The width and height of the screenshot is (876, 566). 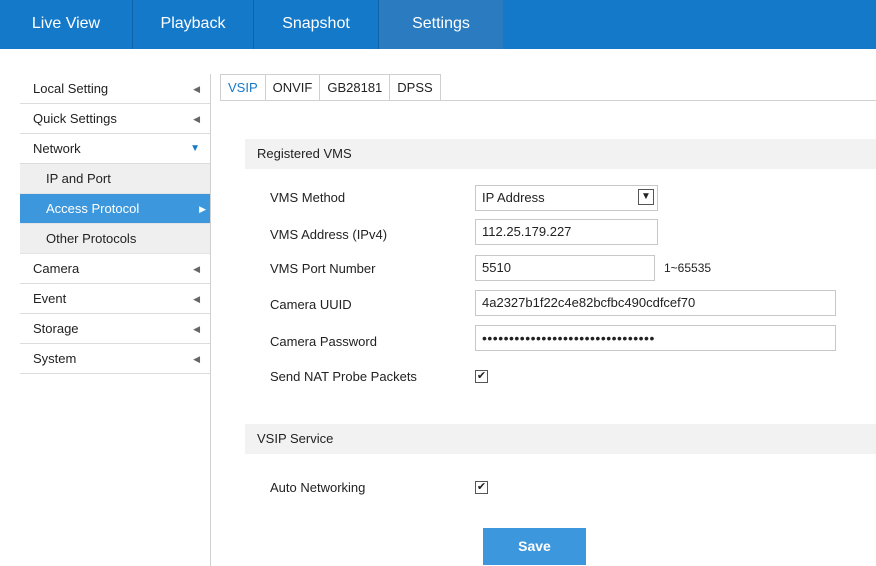 What do you see at coordinates (55, 358) in the screenshot?
I see `sidebar-item-label: System` at bounding box center [55, 358].